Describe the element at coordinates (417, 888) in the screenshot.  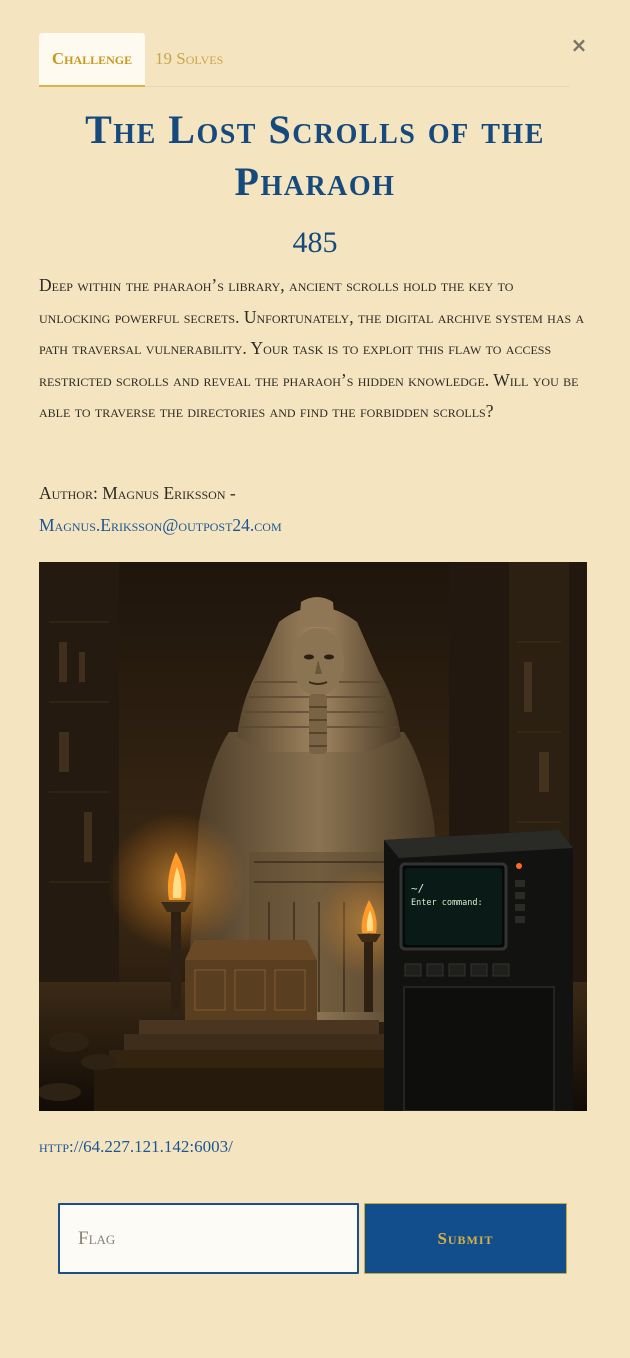
I see `terminal-prompt-text: ~/` at that location.